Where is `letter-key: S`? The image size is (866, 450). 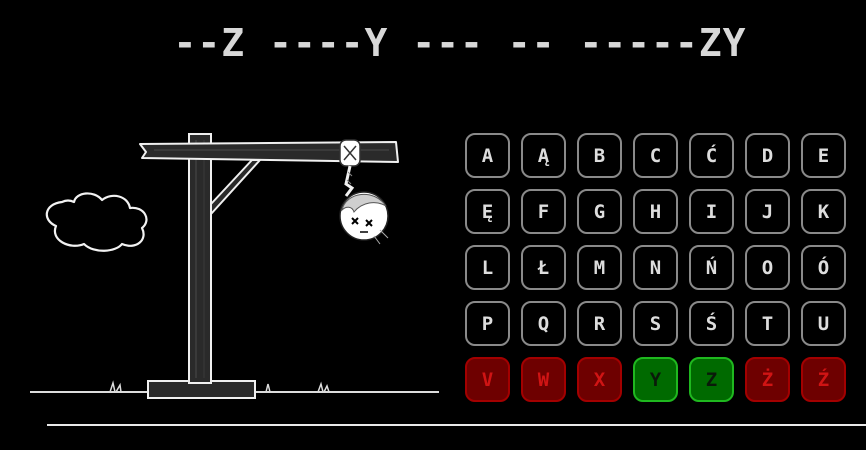
letter-key: S is located at coordinates (655, 323).